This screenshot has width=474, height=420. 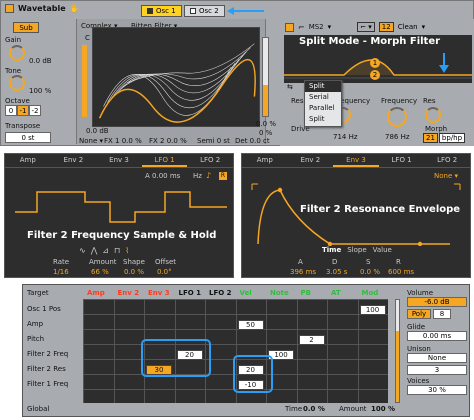 What do you see at coordinates (100, 272) in the screenshot?
I see `lfo-amount-value: 66 %` at bounding box center [100, 272].